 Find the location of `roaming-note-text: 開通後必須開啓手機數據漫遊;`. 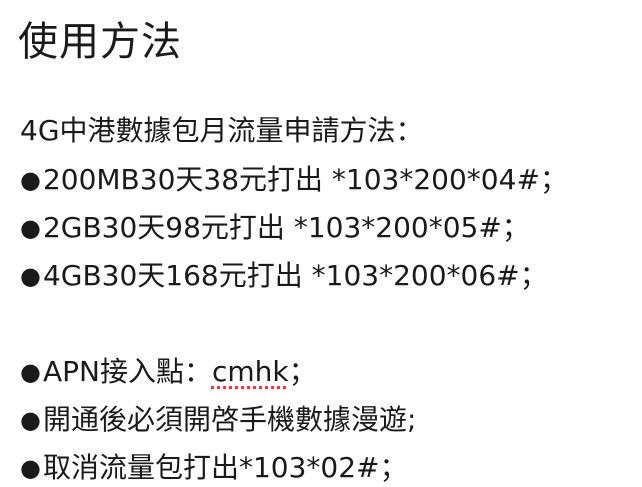

roaming-note-text: 開通後必須開啓手機數據漫遊; is located at coordinates (229, 419).